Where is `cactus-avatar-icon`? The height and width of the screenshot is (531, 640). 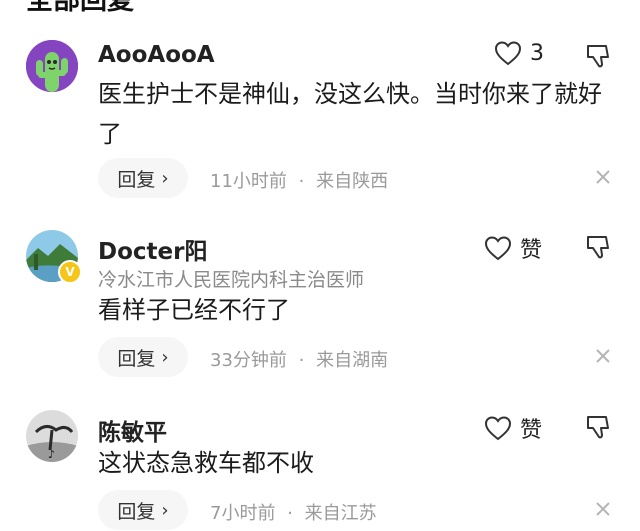 cactus-avatar-icon is located at coordinates (52, 66).